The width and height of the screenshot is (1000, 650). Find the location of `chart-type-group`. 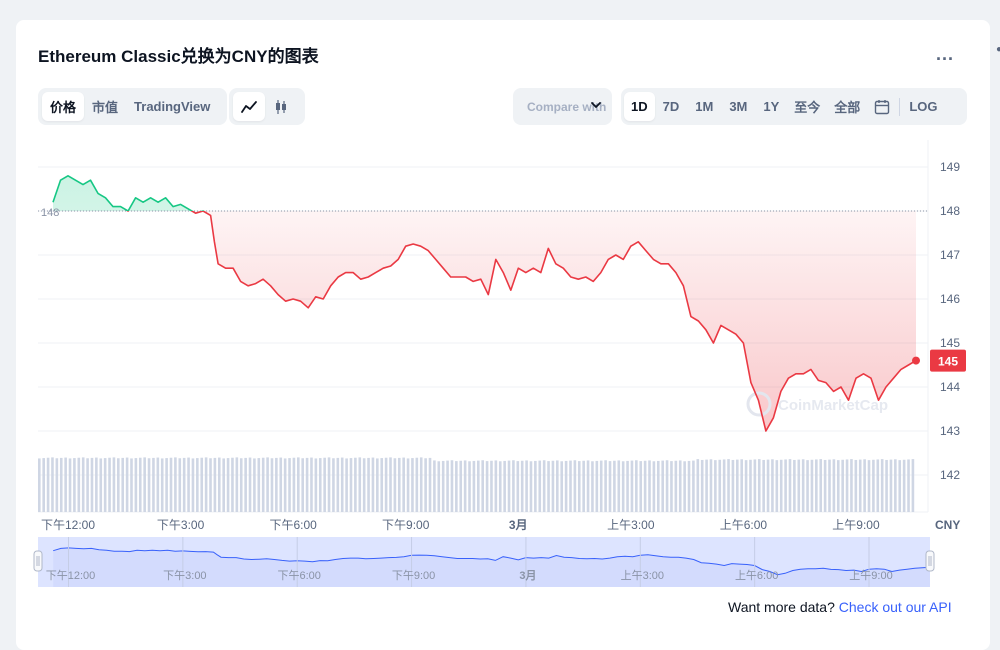

chart-type-group is located at coordinates (267, 106).